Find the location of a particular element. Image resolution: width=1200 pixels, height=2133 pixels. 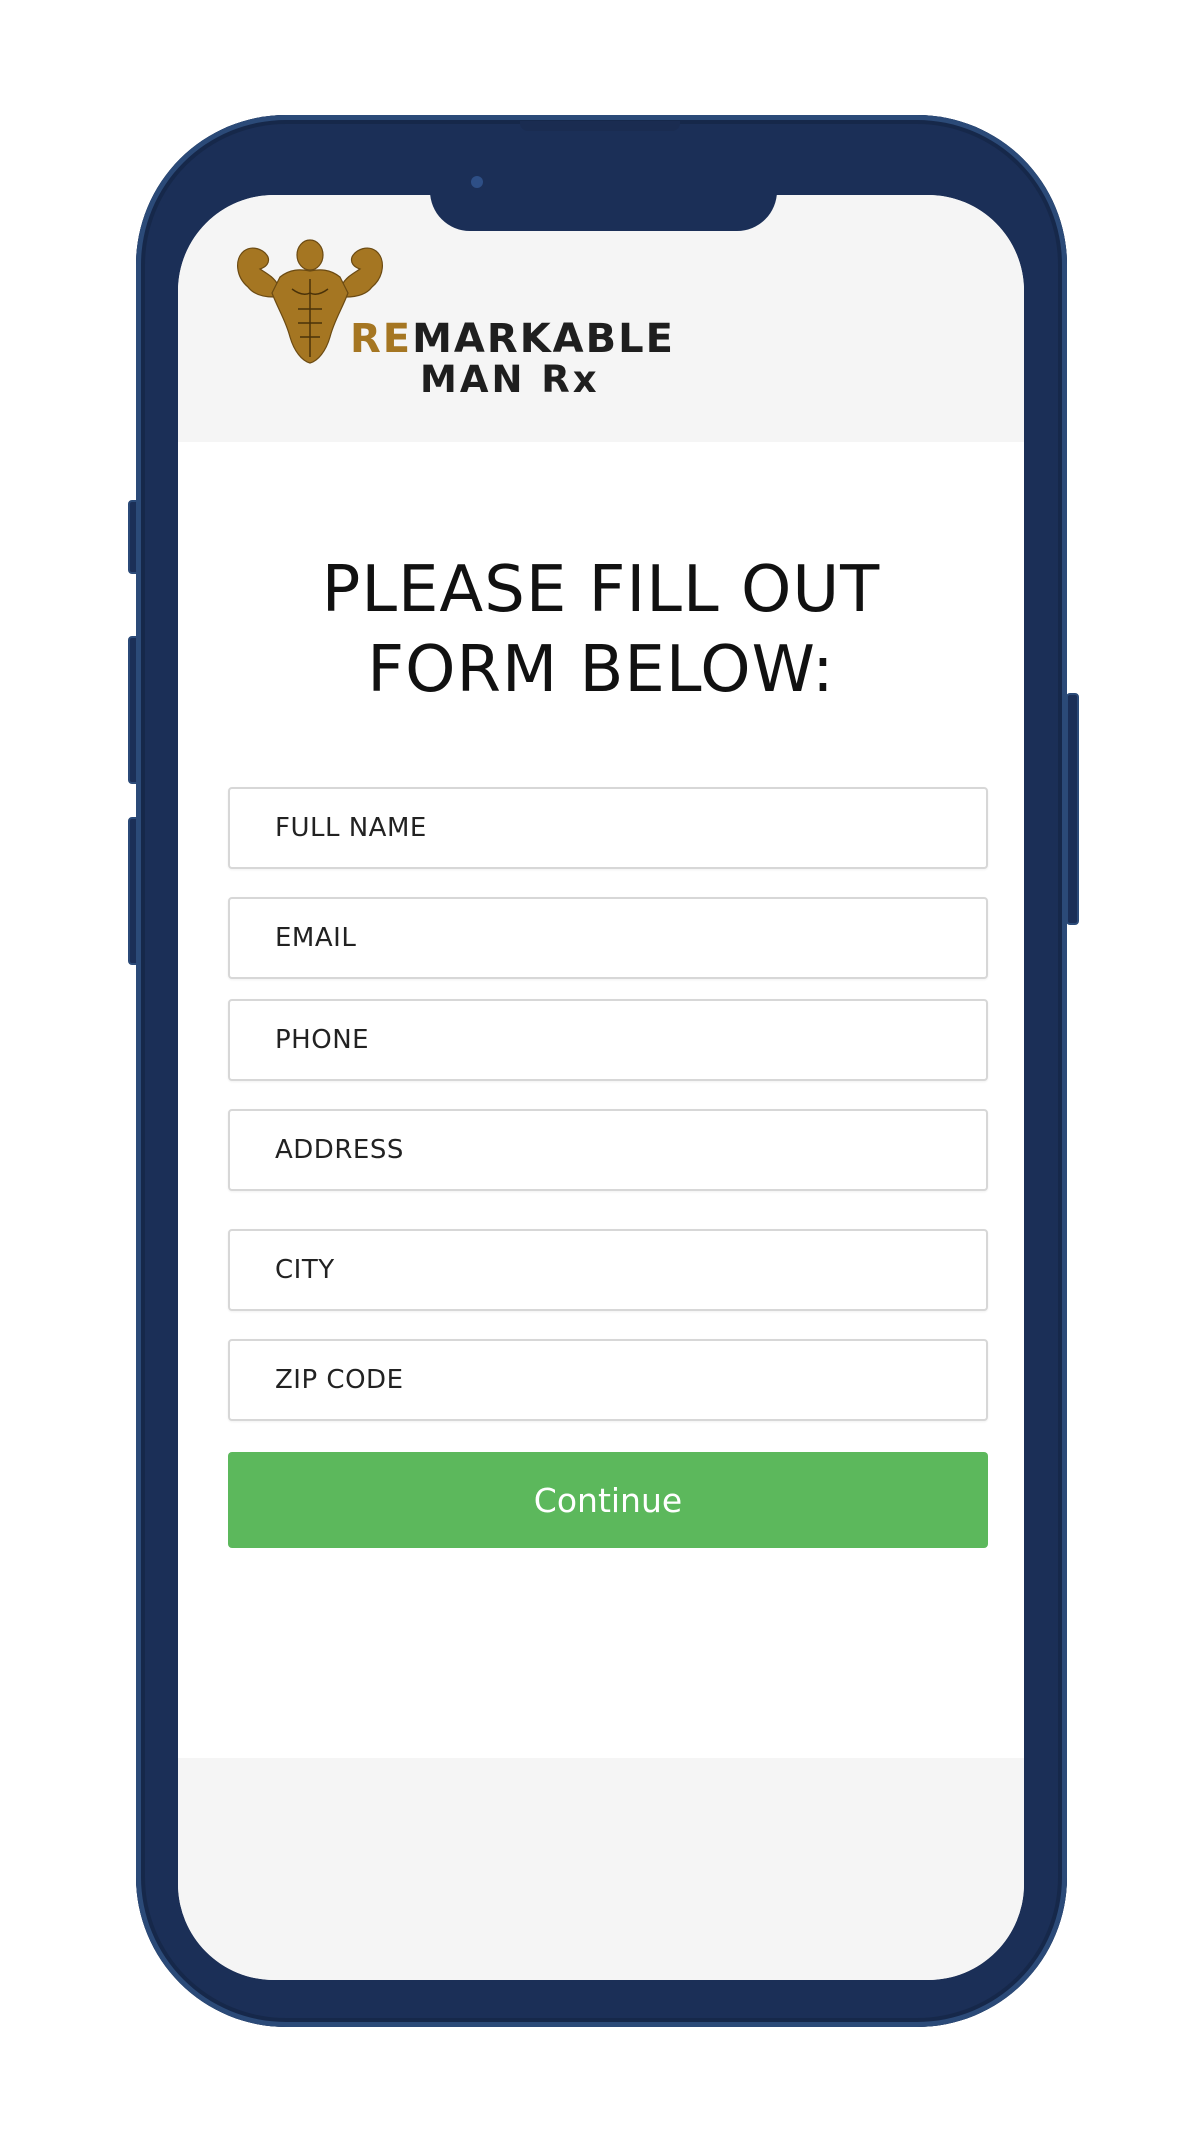

email-field-wrapper is located at coordinates (608, 938).